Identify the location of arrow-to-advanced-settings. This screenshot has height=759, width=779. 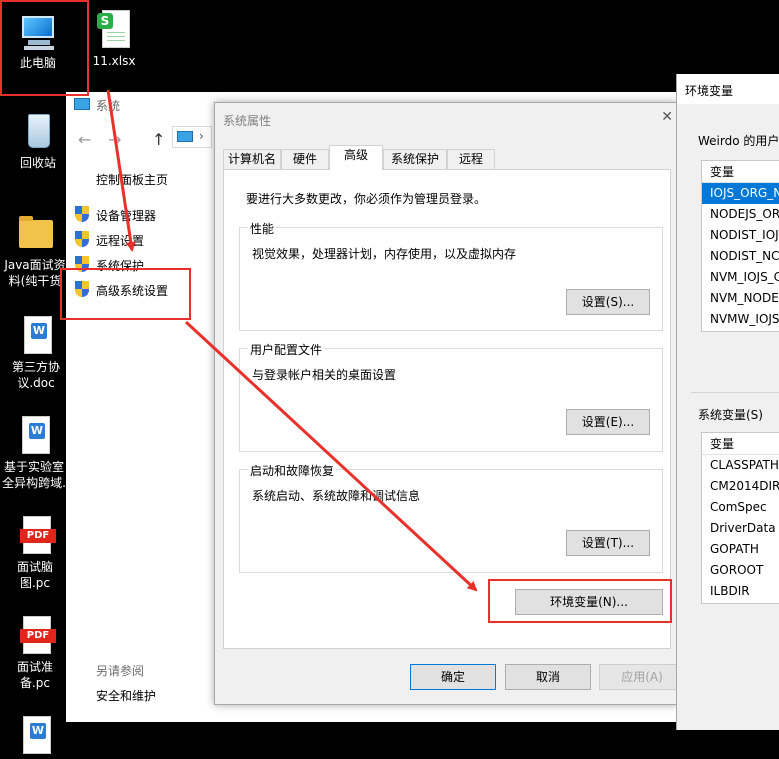
(121, 170).